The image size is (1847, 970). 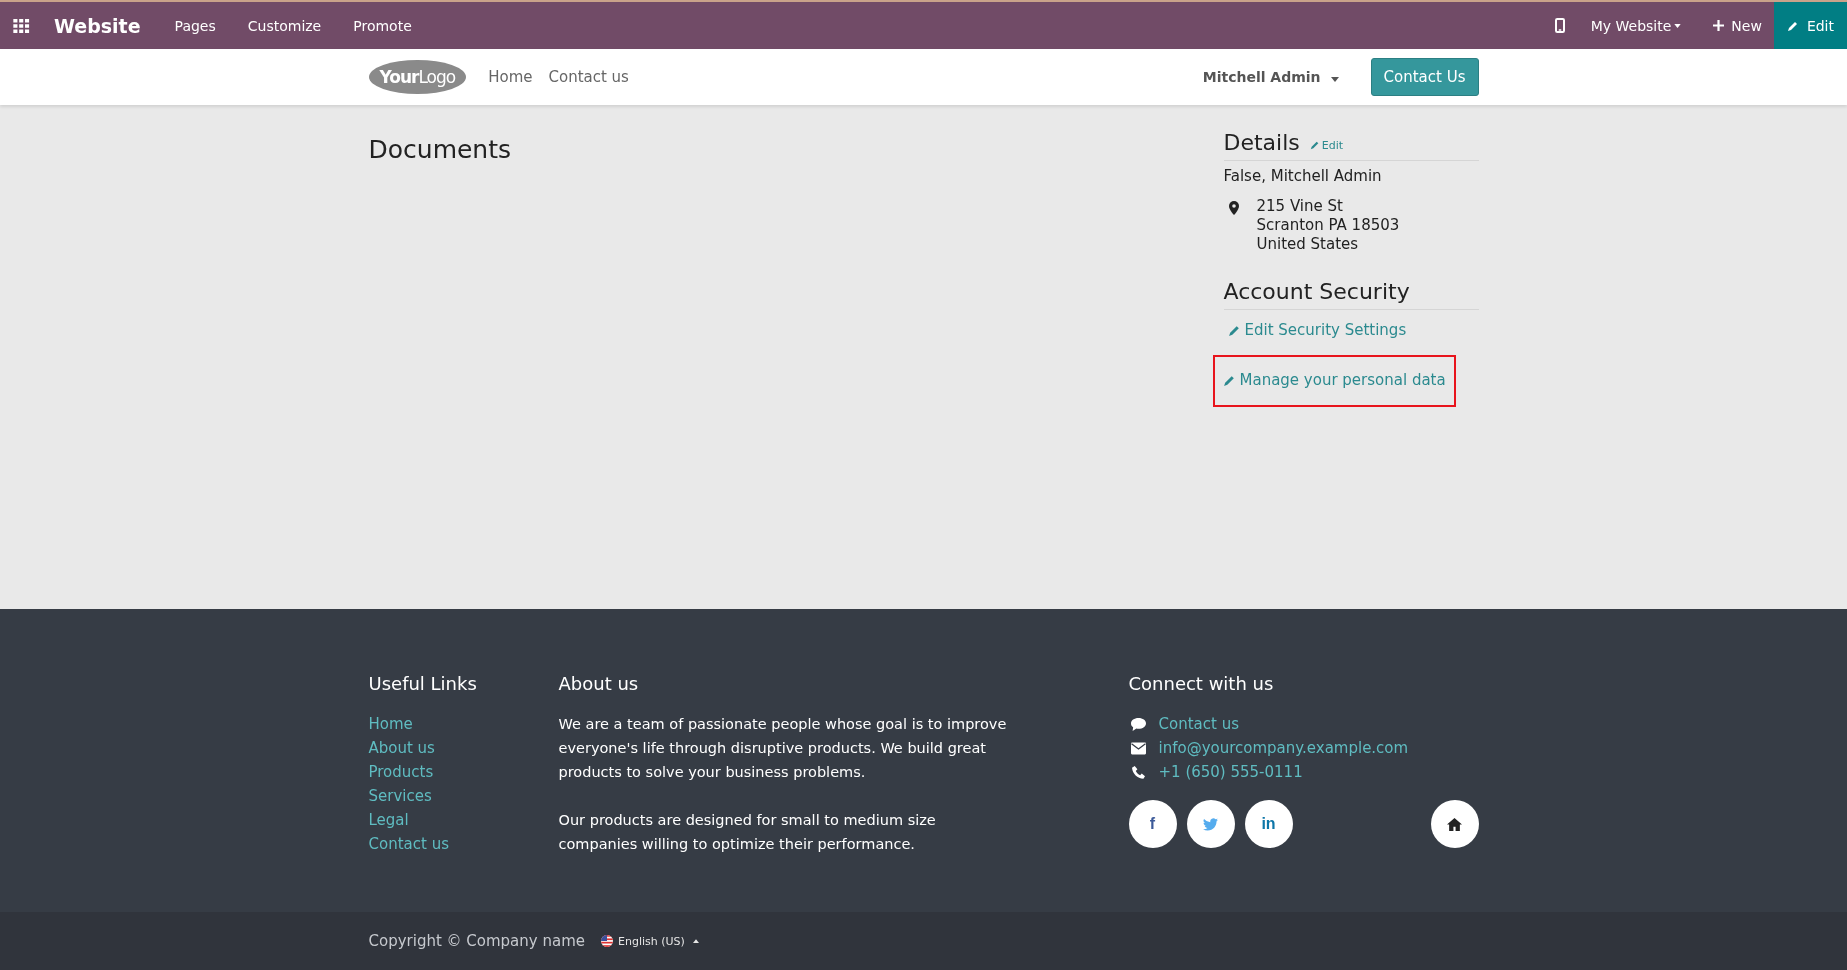 What do you see at coordinates (650, 941) in the screenshot?
I see `language-selector: English (US)` at bounding box center [650, 941].